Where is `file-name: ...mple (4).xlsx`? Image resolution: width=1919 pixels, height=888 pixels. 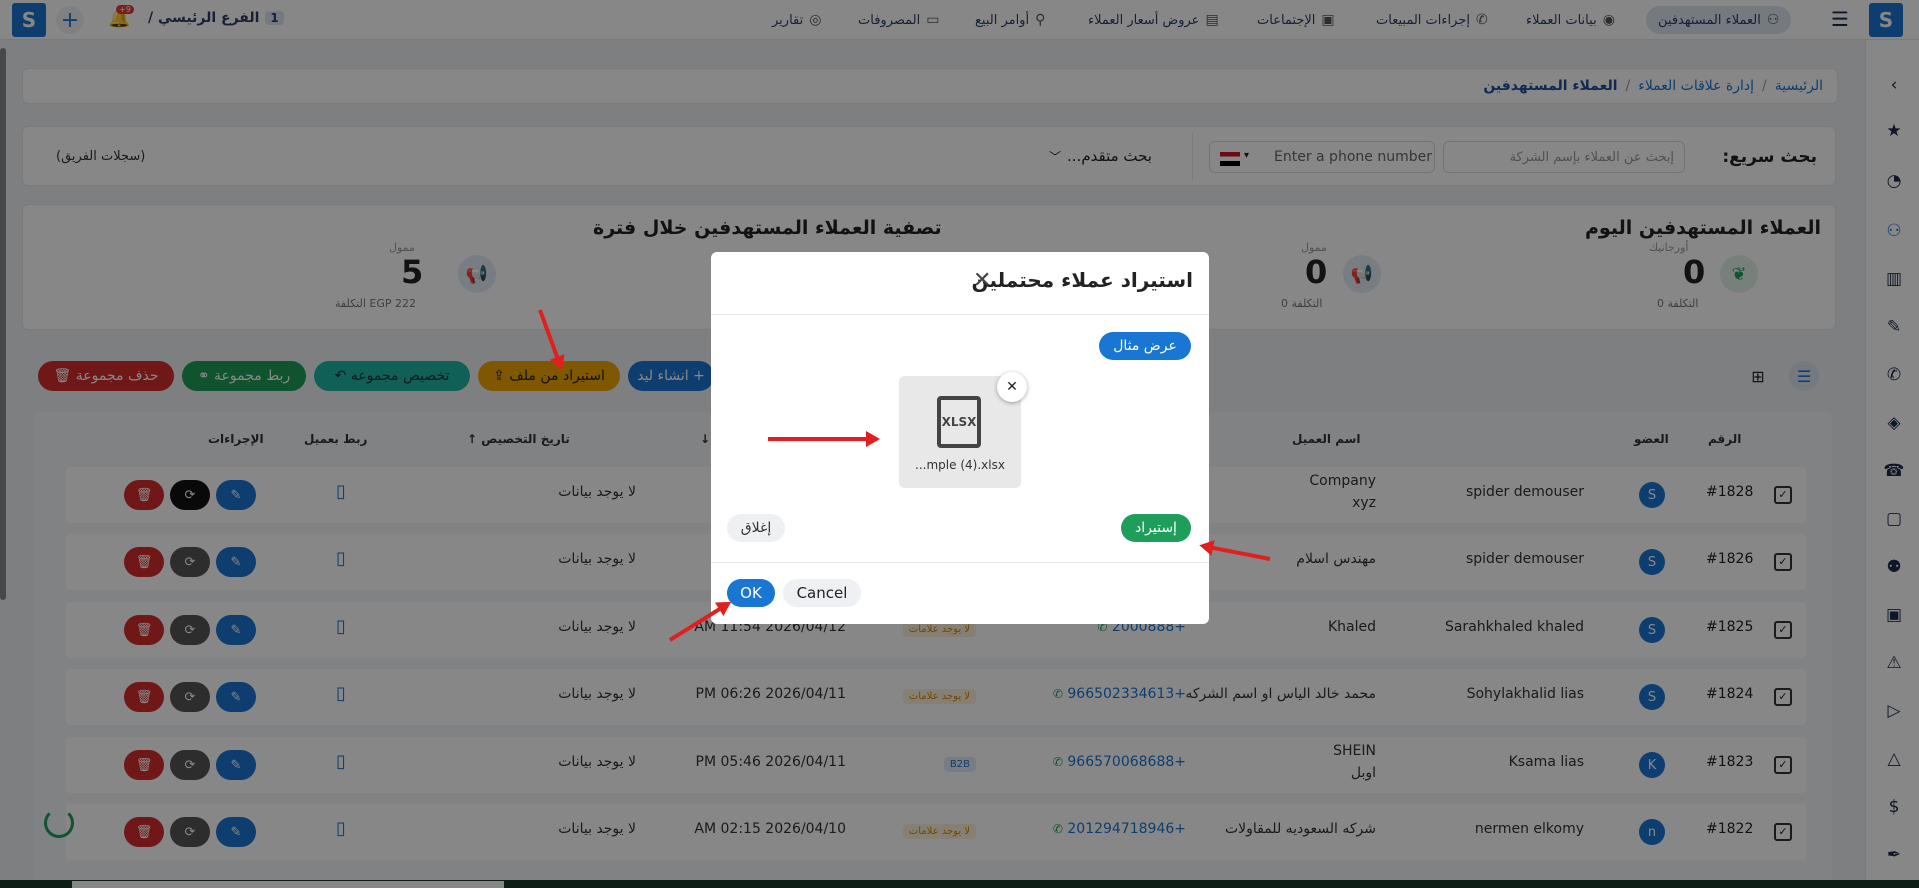 file-name: ...mple (4).xlsx is located at coordinates (960, 465).